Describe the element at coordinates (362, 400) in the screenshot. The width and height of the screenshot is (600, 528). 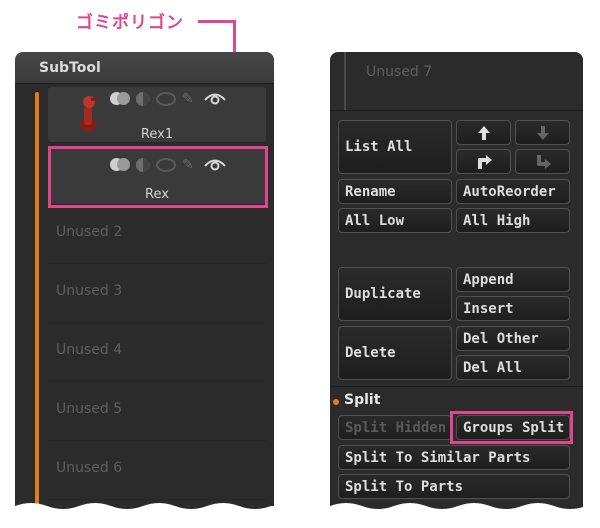
I see `split-section-title: Split` at that location.